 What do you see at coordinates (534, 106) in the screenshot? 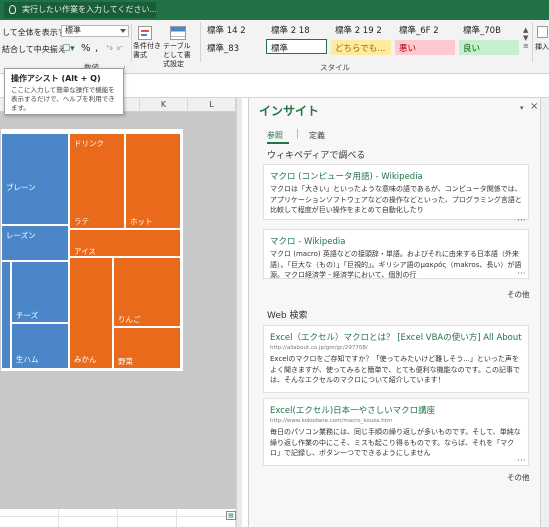
I see `close-icon: ×` at bounding box center [534, 106].